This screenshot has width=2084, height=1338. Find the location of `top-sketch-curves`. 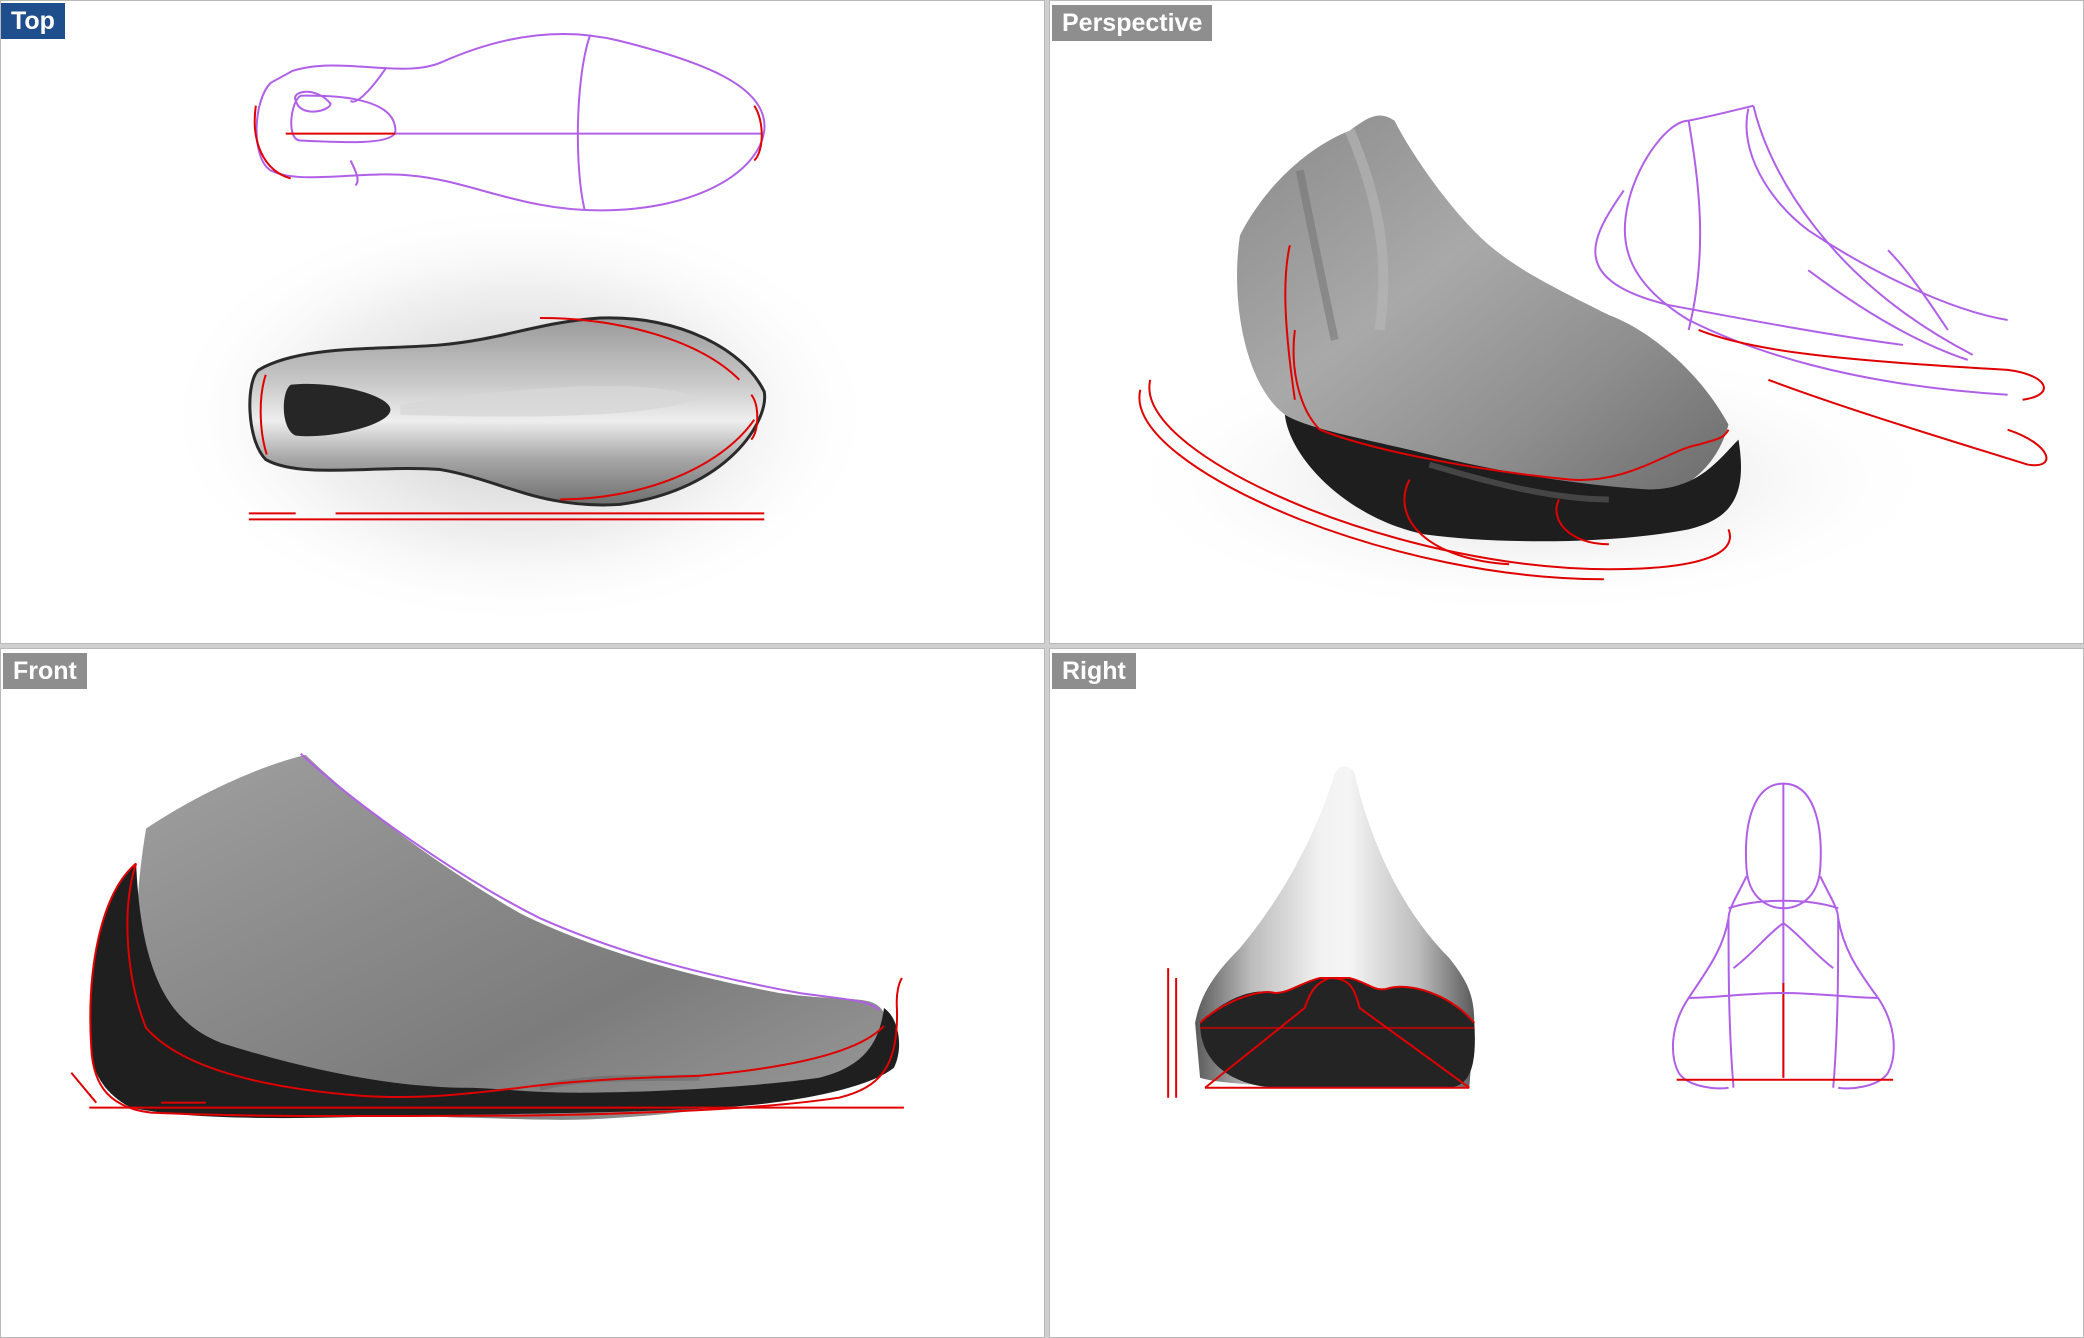

top-sketch-curves is located at coordinates (509, 122).